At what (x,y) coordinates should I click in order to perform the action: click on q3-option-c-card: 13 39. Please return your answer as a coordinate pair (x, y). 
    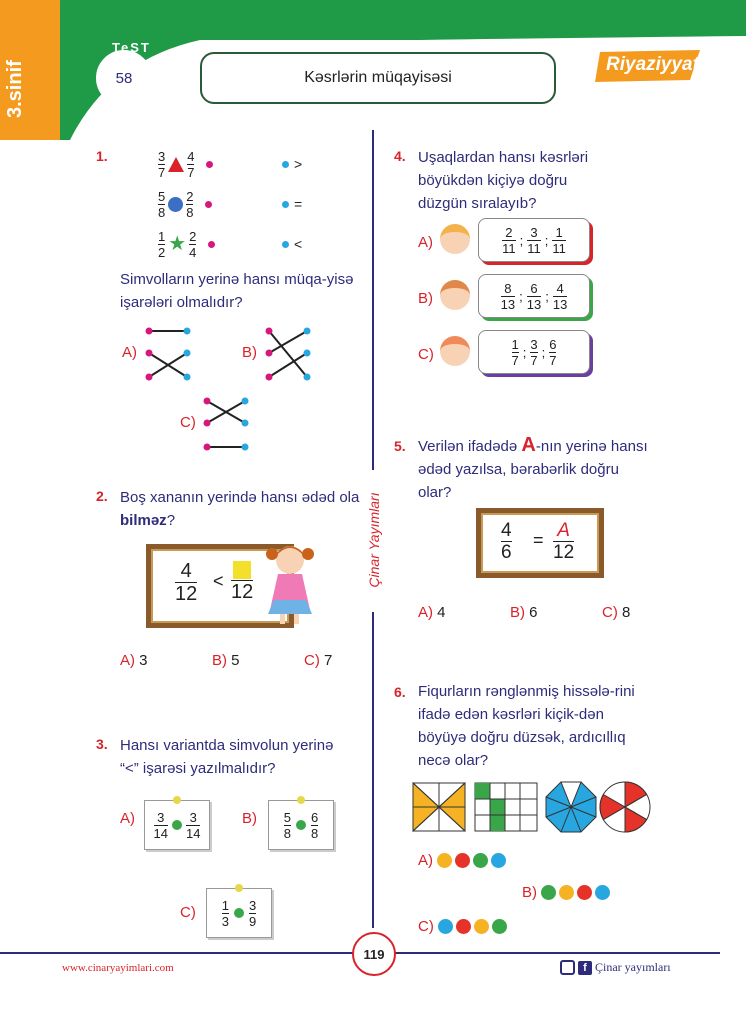
    Looking at the image, I should click on (239, 911).